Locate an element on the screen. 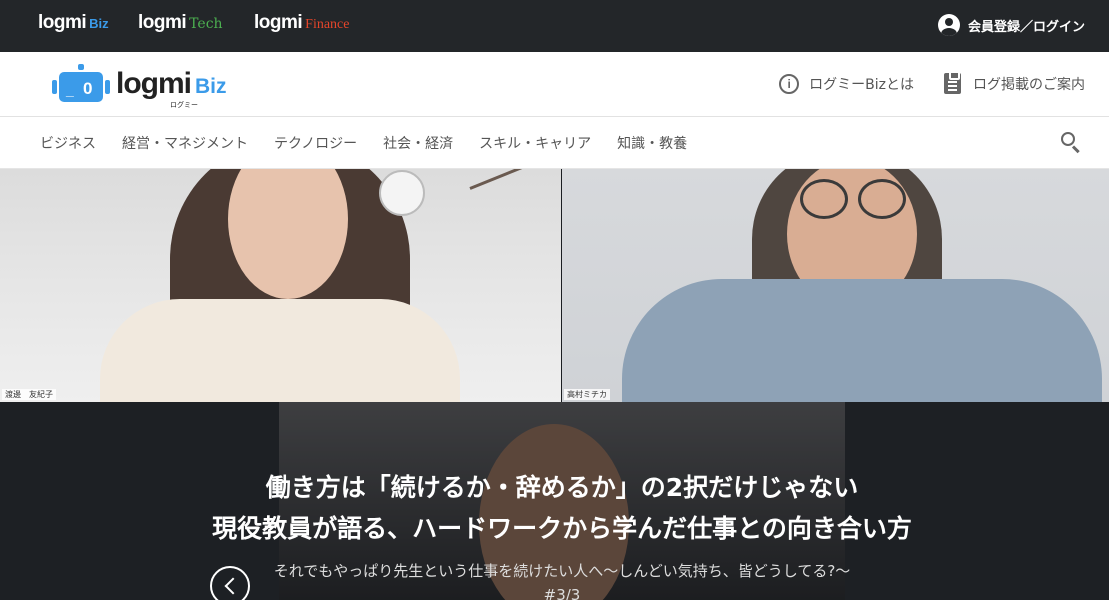  login-link: 会員登録／ログイン is located at coordinates (1011, 25).